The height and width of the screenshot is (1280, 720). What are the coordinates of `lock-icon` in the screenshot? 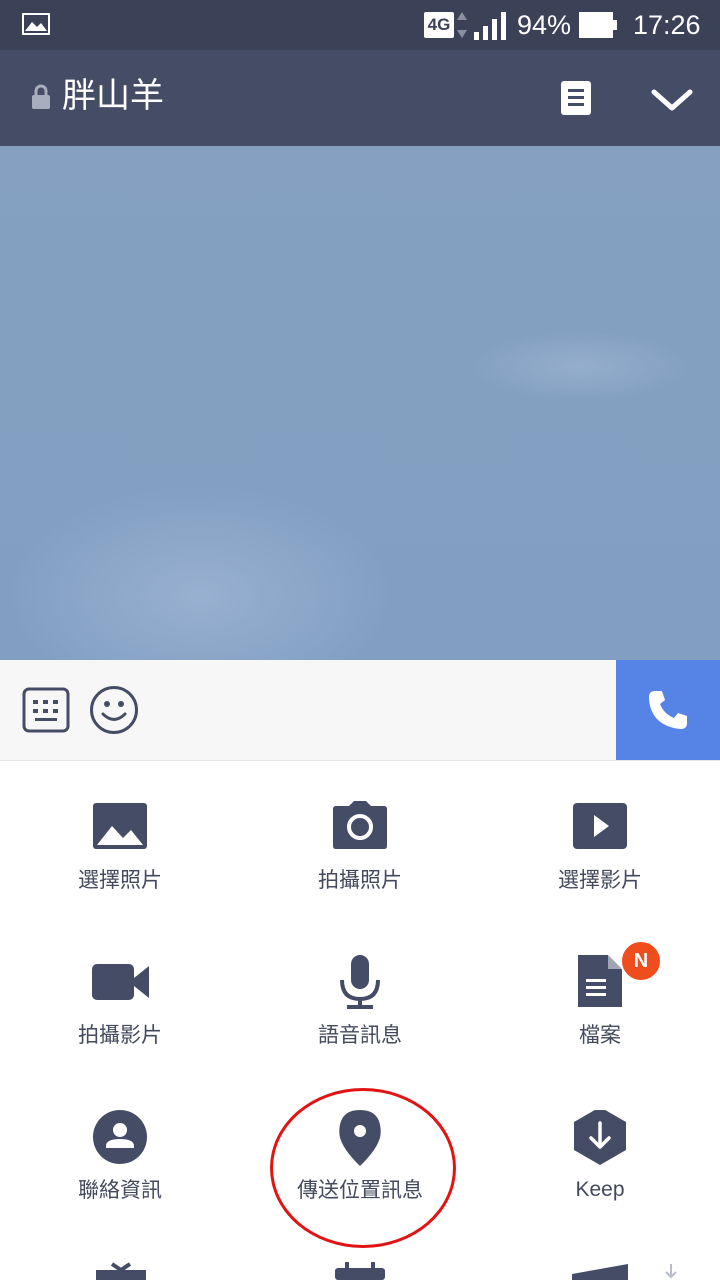 It's located at (41, 96).